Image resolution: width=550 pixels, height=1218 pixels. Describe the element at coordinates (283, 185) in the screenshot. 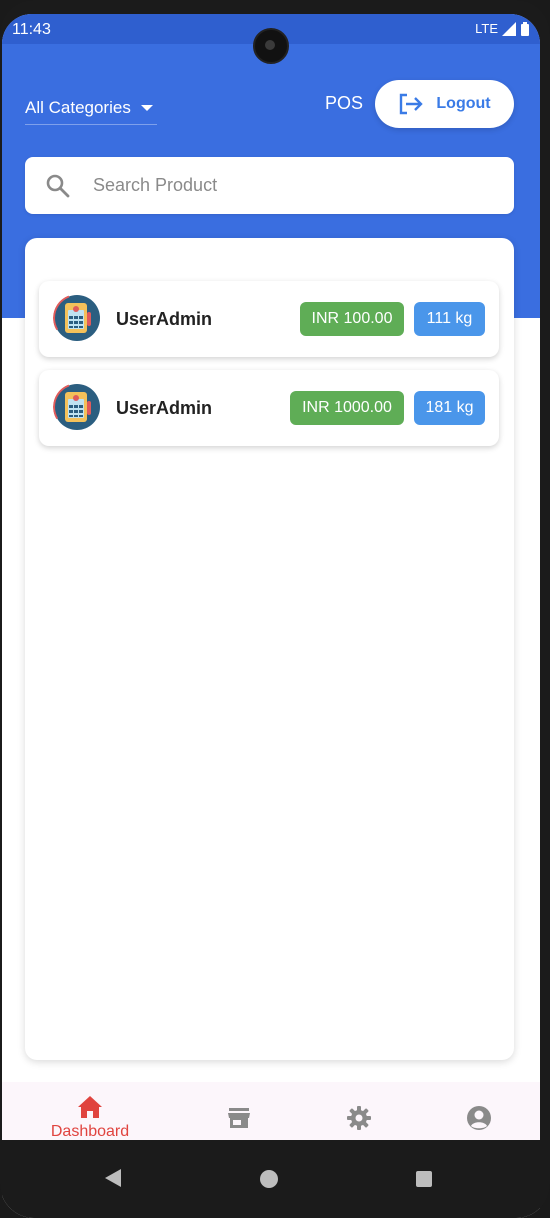

I see `search-input` at that location.